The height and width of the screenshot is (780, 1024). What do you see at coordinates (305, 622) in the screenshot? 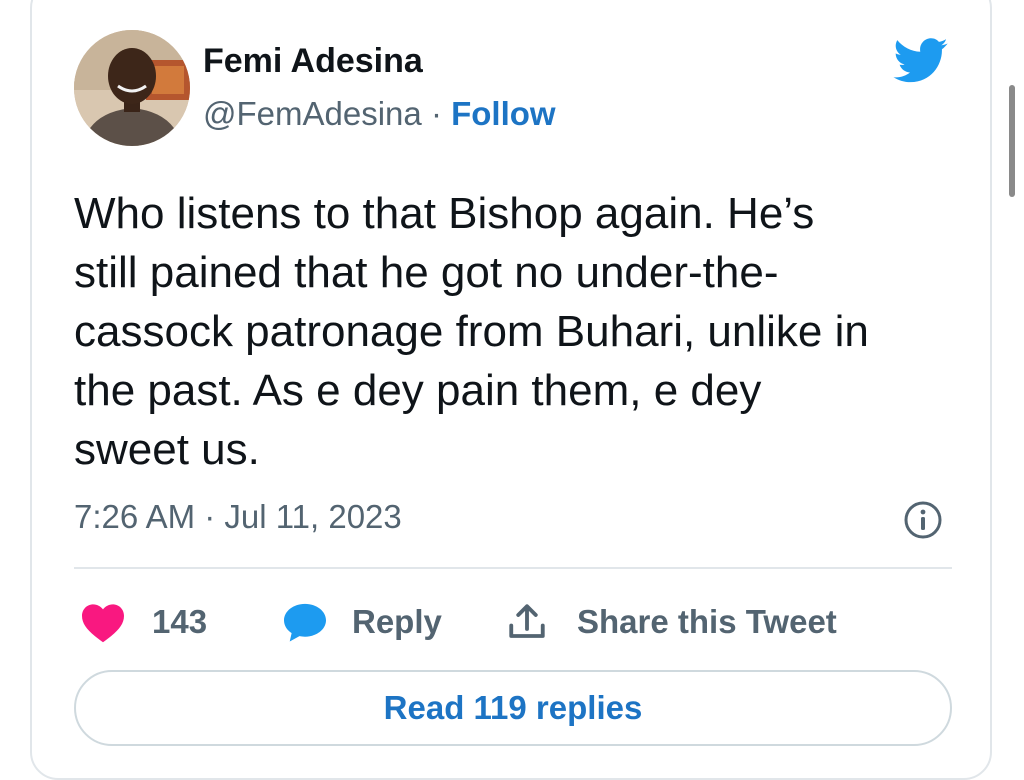
I see `speech-bubble-icon` at bounding box center [305, 622].